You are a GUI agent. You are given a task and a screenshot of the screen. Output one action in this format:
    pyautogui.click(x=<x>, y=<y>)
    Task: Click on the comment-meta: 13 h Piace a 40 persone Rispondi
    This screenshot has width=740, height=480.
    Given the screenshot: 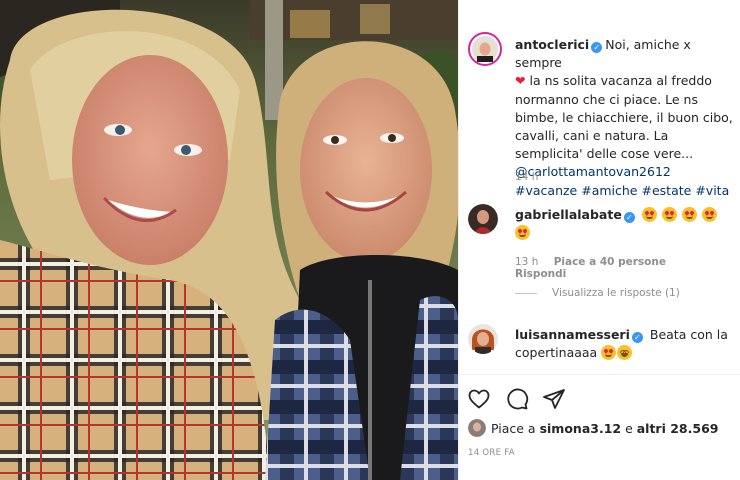 What is the action you would take?
    pyautogui.click(x=627, y=268)
    